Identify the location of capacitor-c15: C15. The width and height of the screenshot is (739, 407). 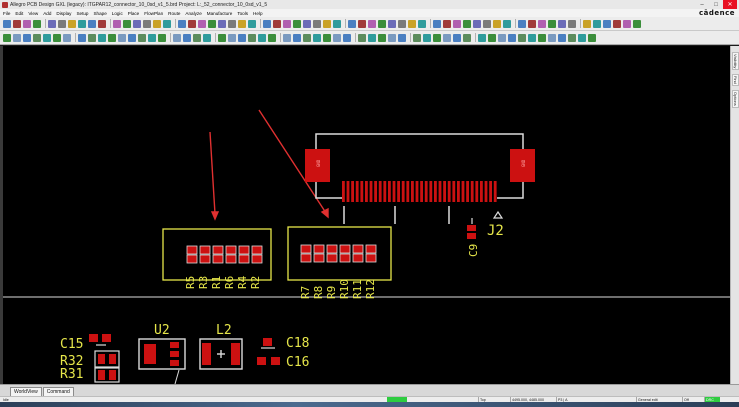
(85, 343).